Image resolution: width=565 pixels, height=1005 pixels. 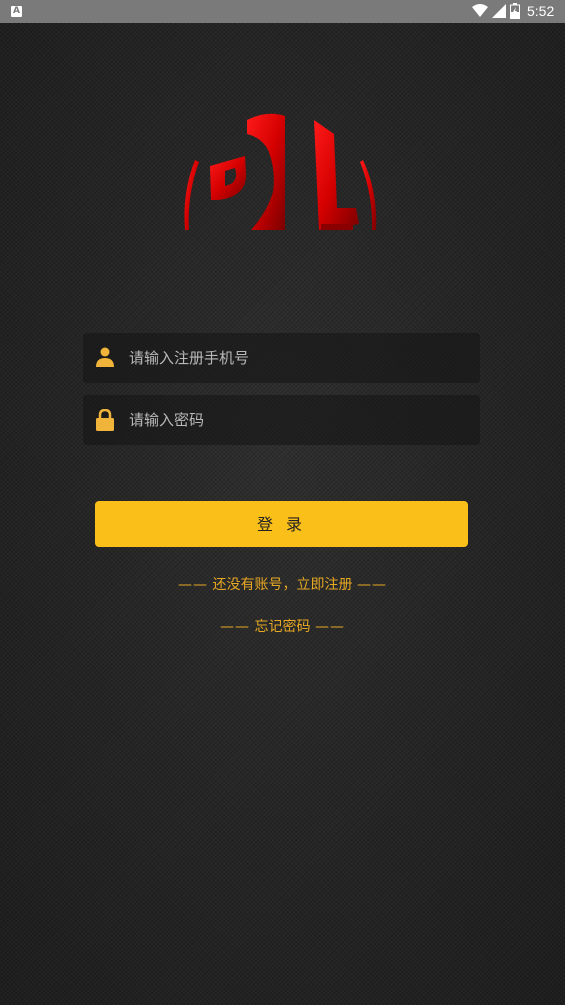 What do you see at coordinates (299, 420) in the screenshot?
I see `password-input` at bounding box center [299, 420].